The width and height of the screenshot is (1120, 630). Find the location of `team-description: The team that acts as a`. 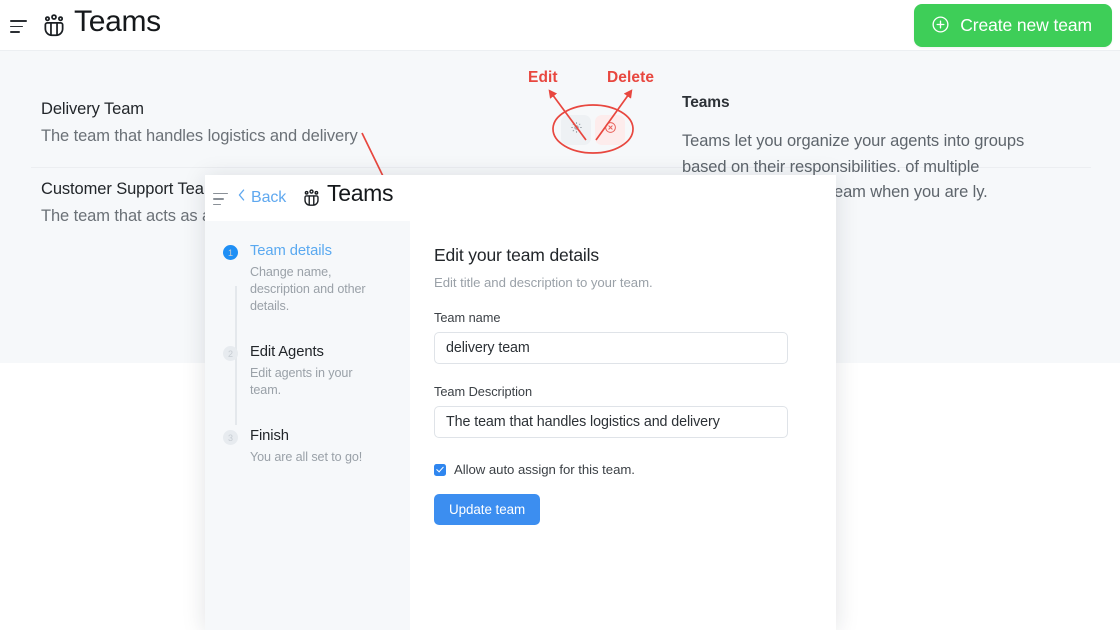

team-description: The team that acts as a is located at coordinates (126, 216).